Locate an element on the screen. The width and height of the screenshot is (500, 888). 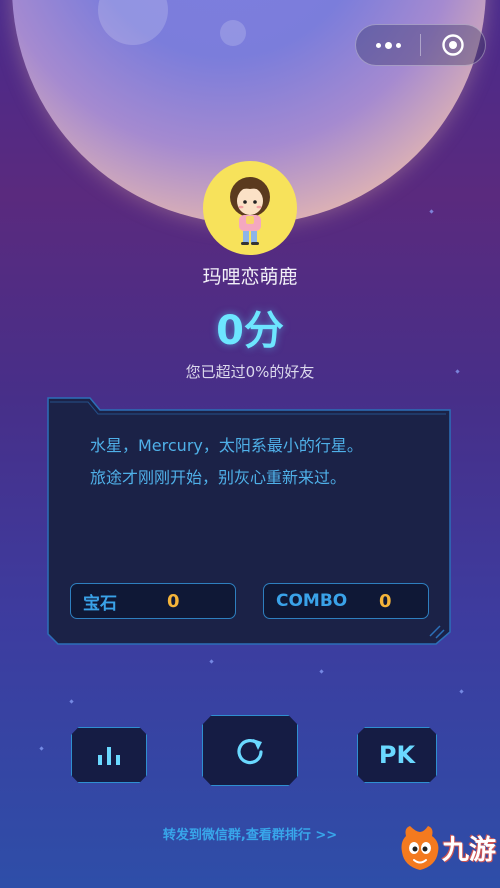
pk-button: PK is located at coordinates (397, 755).